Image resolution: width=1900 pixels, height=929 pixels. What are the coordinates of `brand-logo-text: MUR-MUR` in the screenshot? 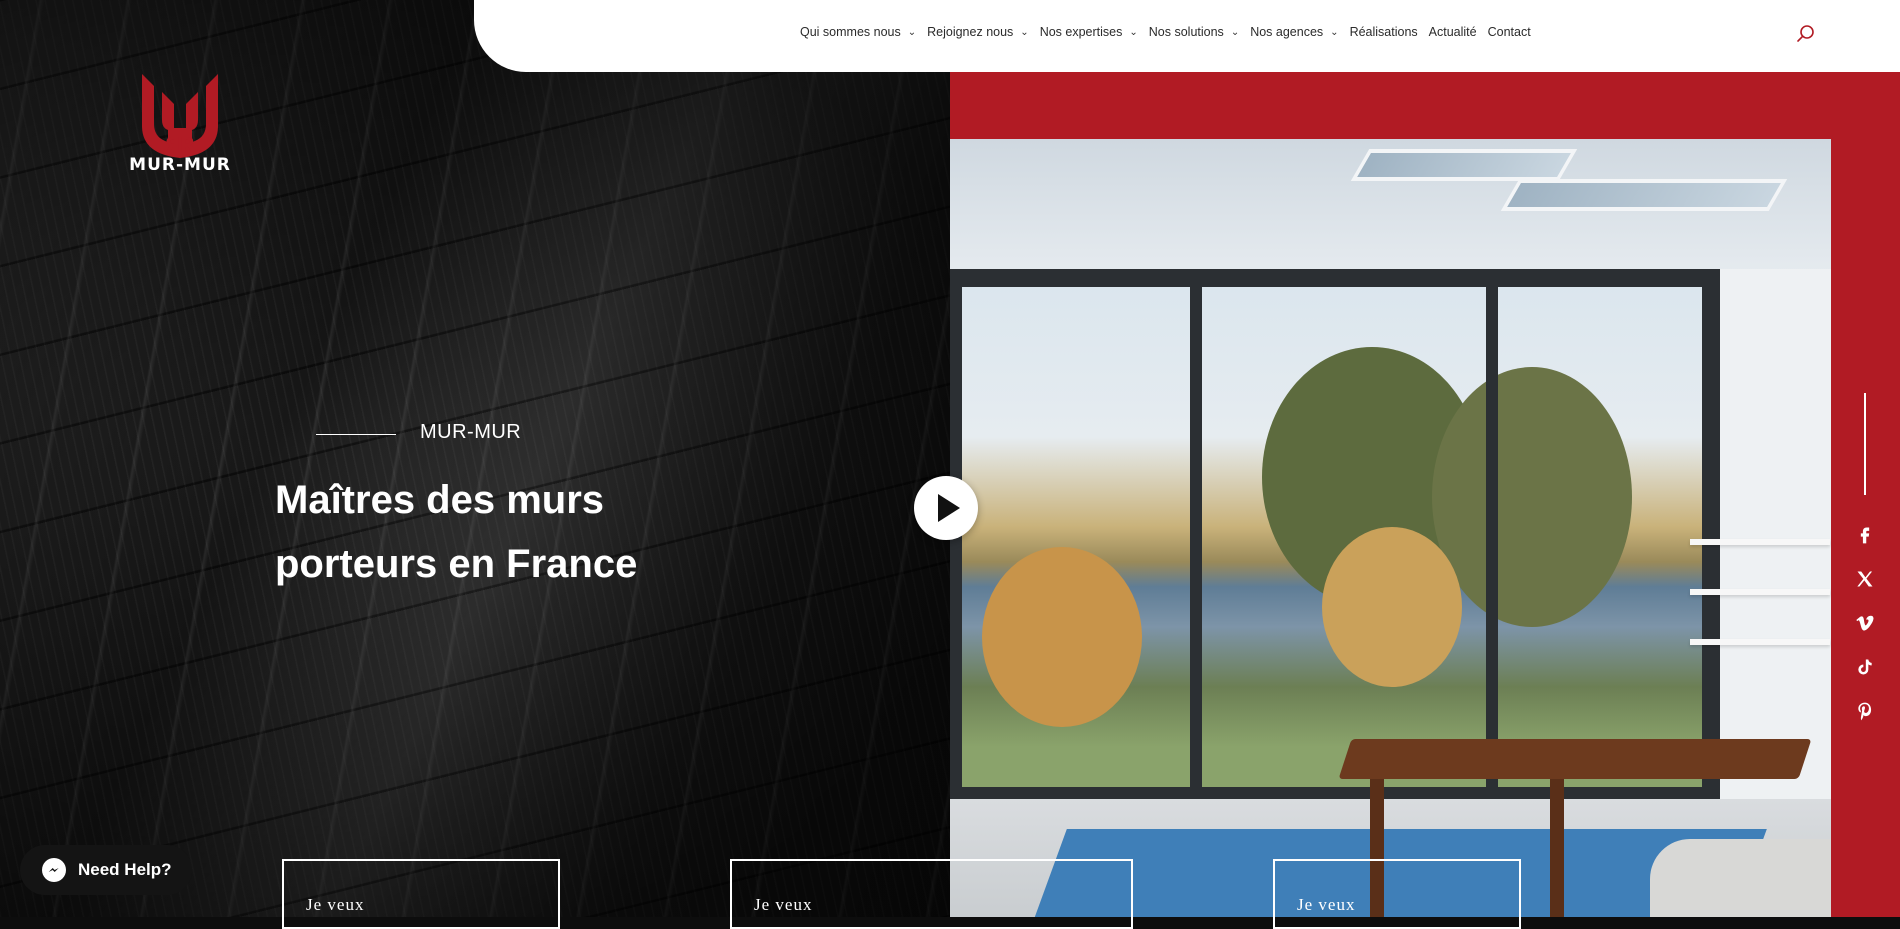 It's located at (180, 165).